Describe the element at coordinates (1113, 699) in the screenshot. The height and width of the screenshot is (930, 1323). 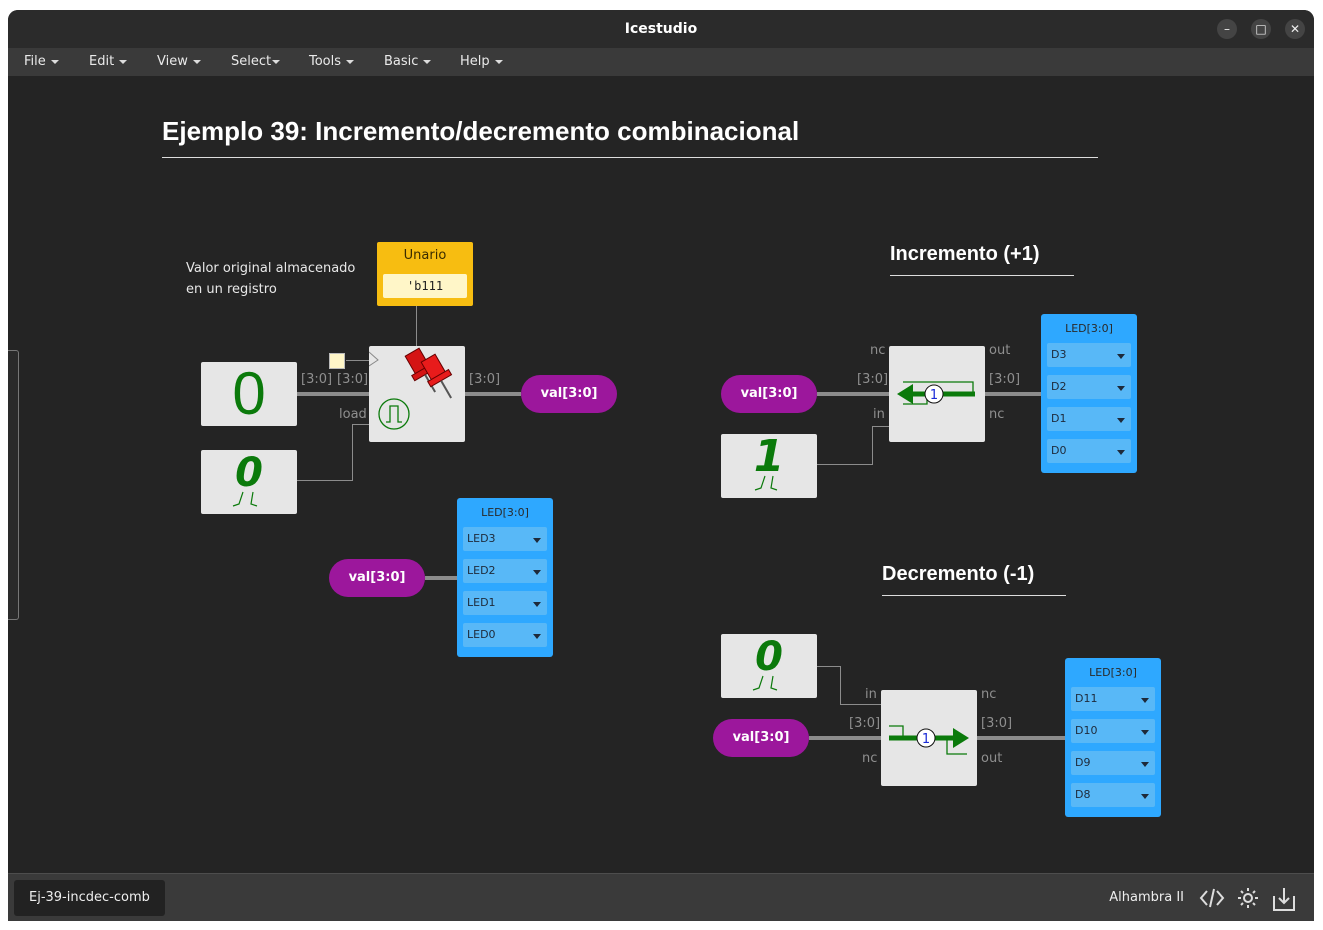
I see `led-pin-select: D11` at that location.